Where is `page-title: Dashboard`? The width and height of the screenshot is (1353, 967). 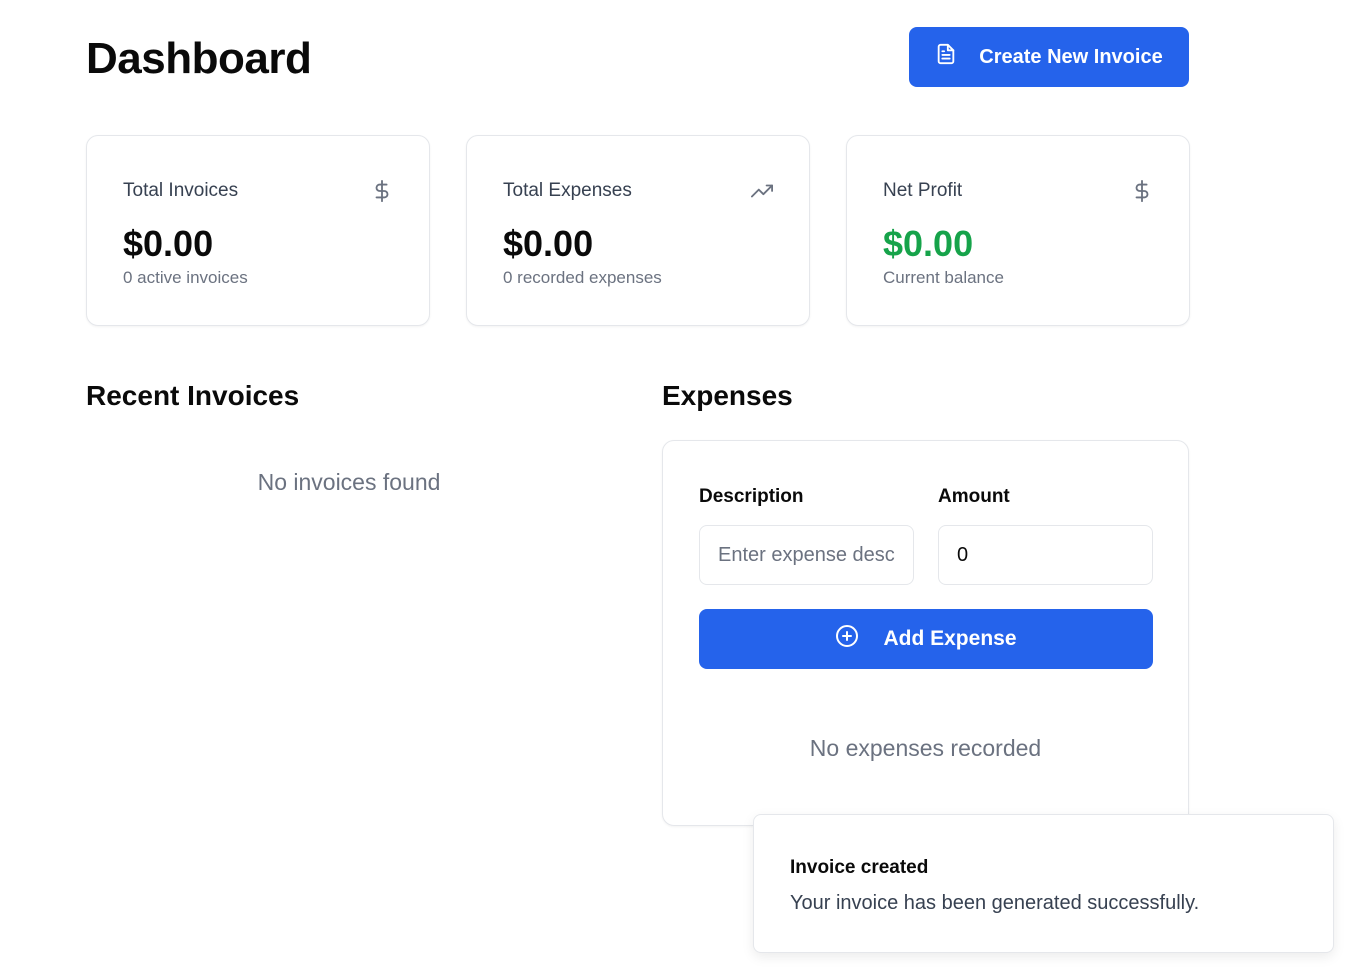 page-title: Dashboard is located at coordinates (199, 58).